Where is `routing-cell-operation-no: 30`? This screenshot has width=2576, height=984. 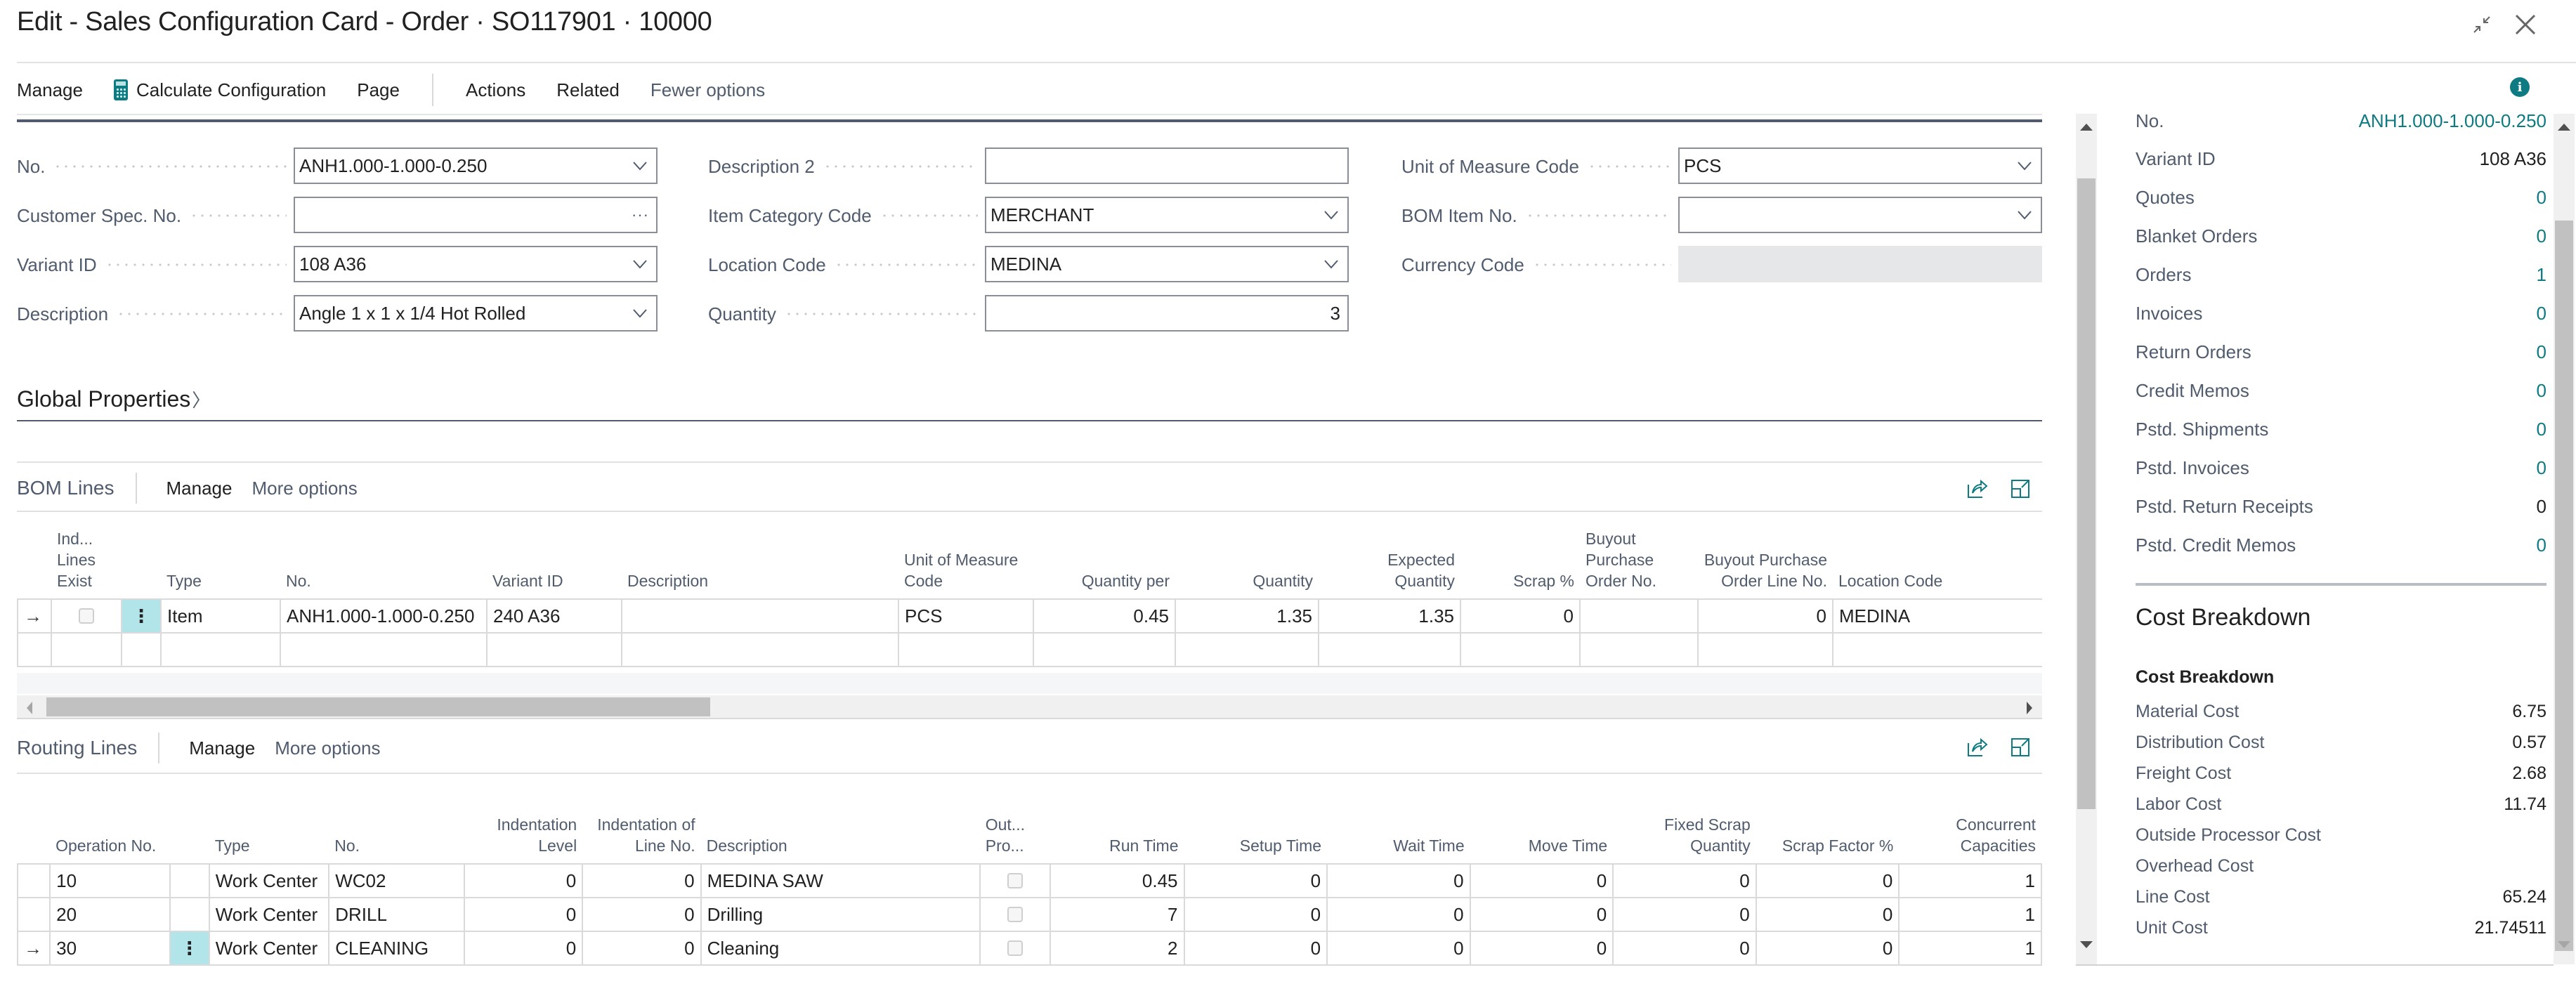
routing-cell-operation-no: 30 is located at coordinates (110, 948).